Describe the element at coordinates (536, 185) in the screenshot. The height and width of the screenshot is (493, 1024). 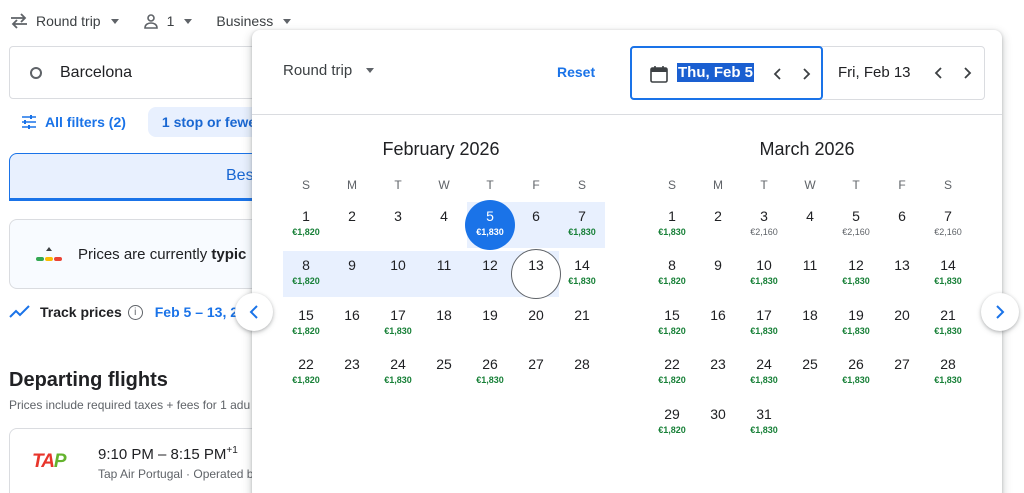
I see `weekday-label: F` at that location.